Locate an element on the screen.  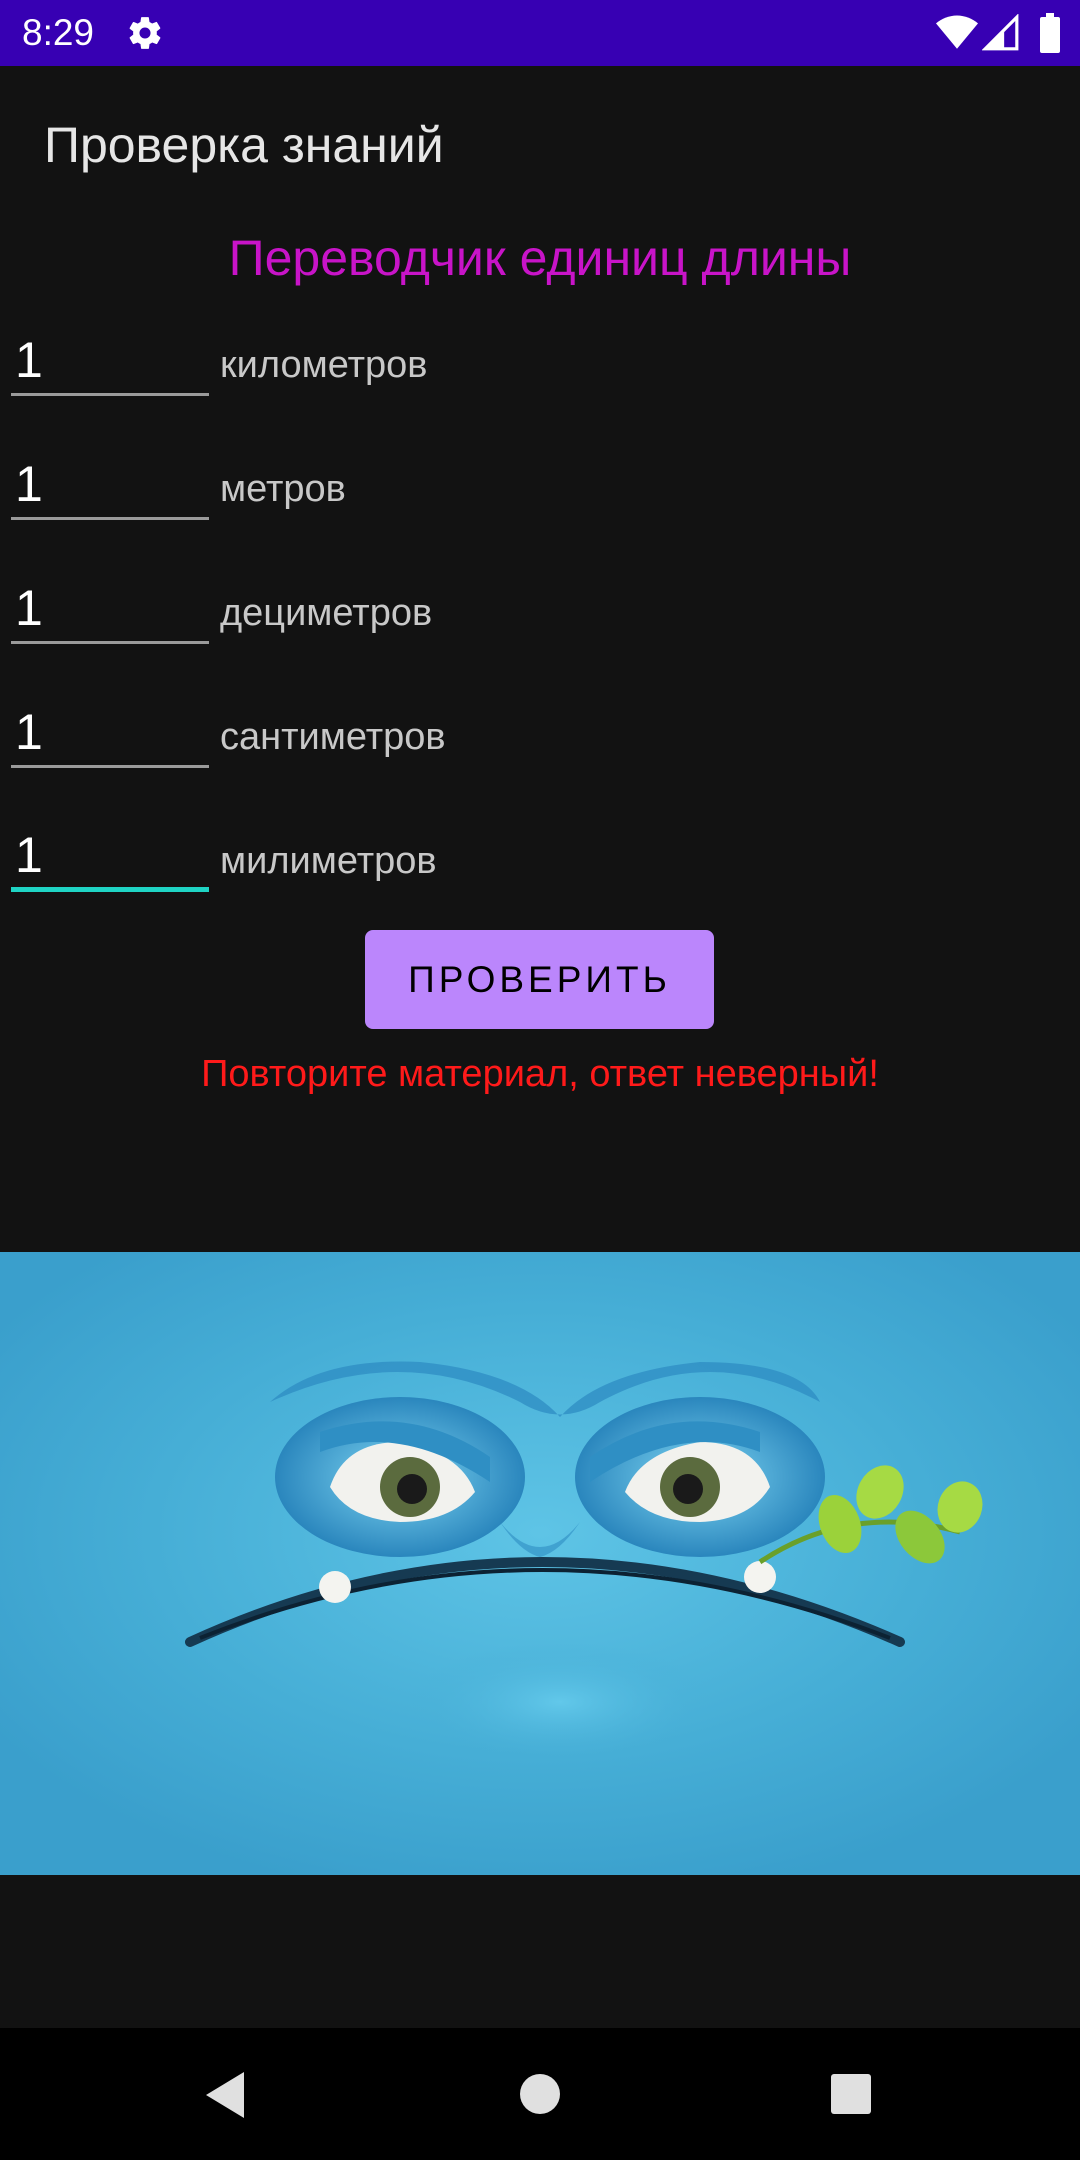
kilometers-label: километров is located at coordinates (324, 365).